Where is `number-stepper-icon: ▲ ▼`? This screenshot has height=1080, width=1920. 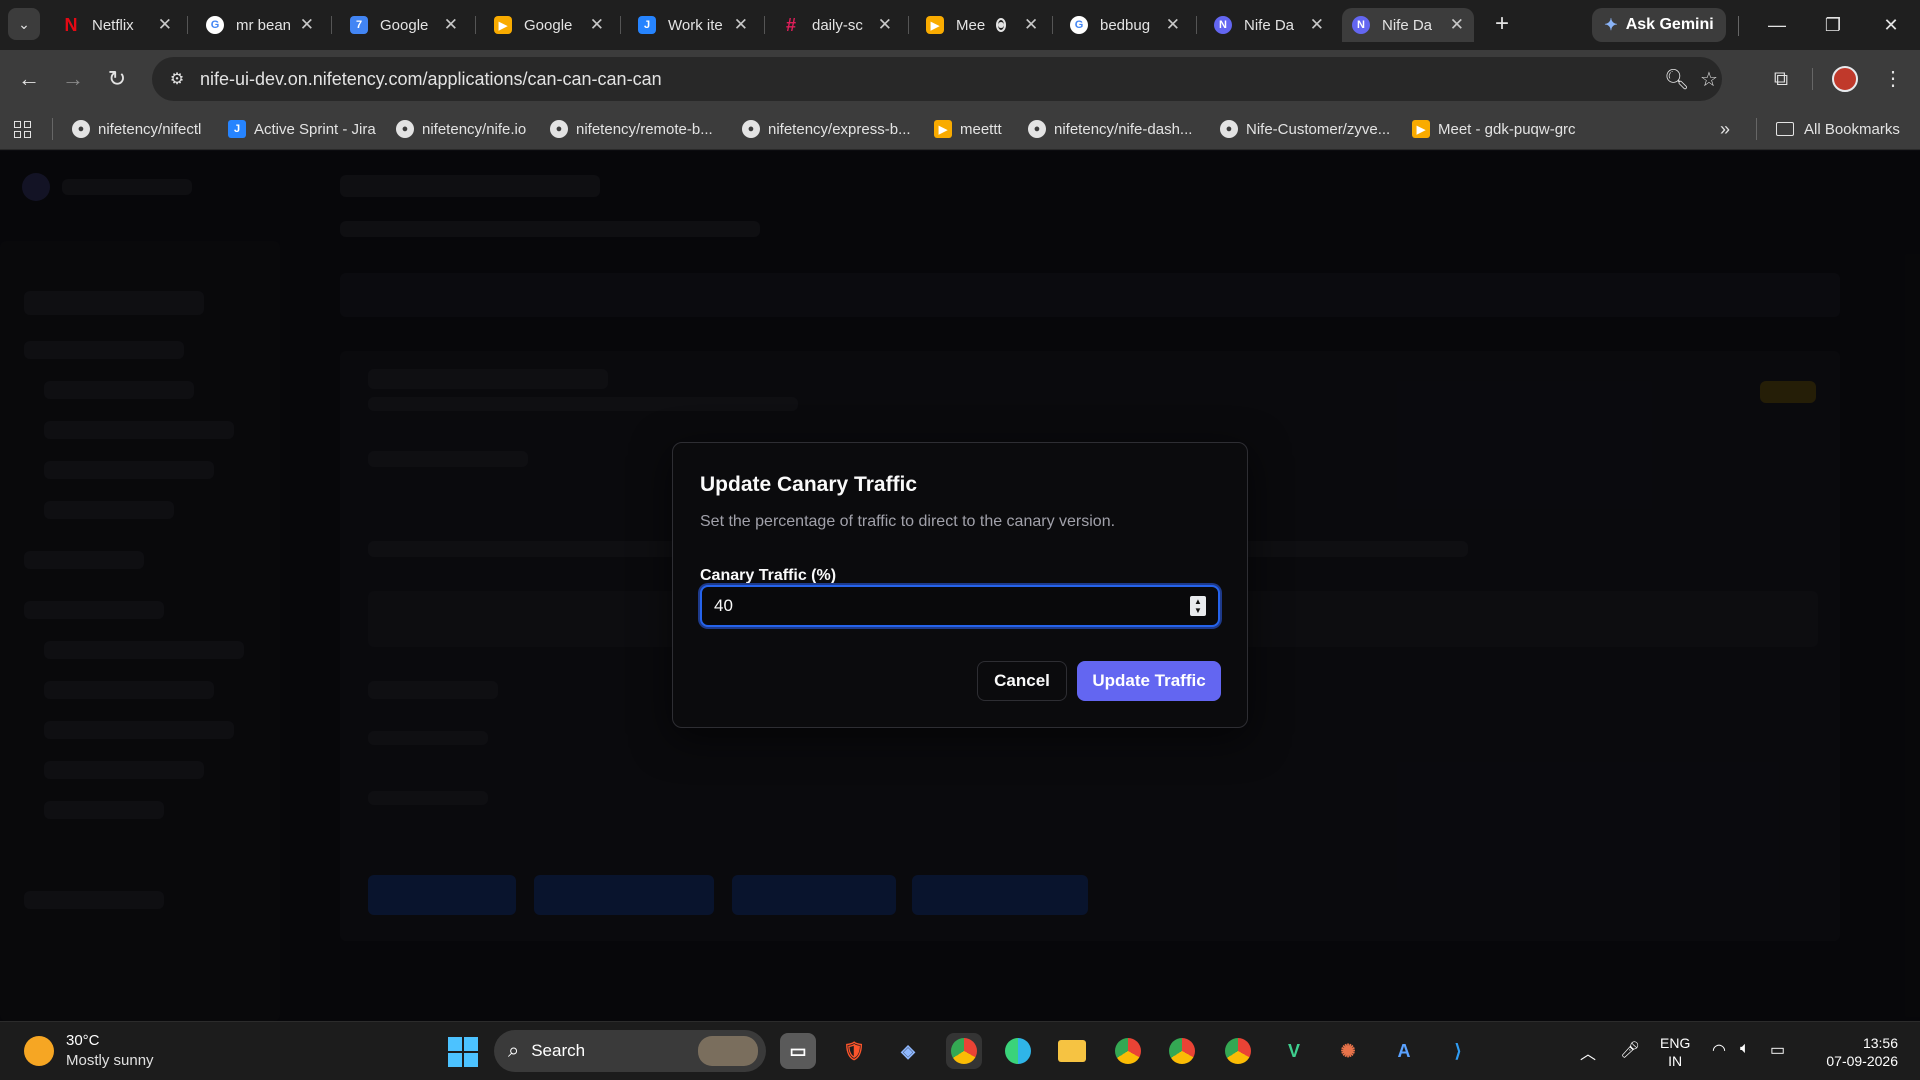 number-stepper-icon: ▲ ▼ is located at coordinates (1198, 606).